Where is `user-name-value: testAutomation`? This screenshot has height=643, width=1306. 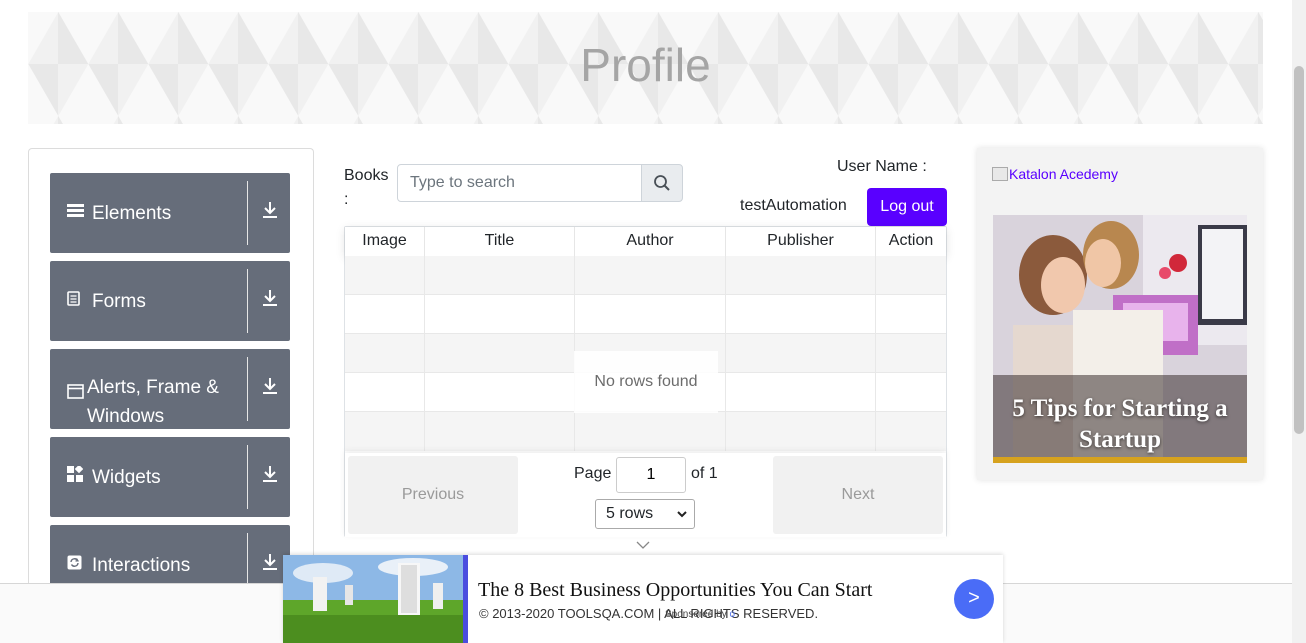 user-name-value: testAutomation is located at coordinates (793, 205).